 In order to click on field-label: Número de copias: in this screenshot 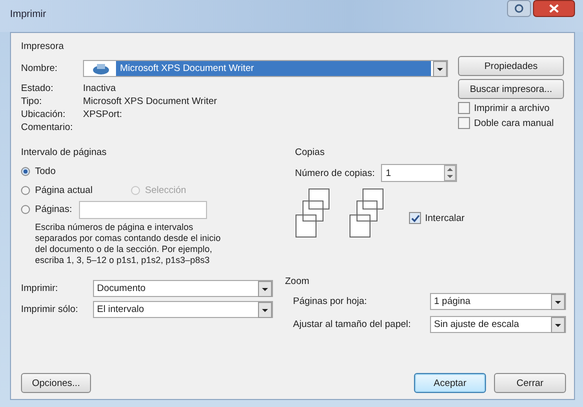, I will do `click(335, 173)`.